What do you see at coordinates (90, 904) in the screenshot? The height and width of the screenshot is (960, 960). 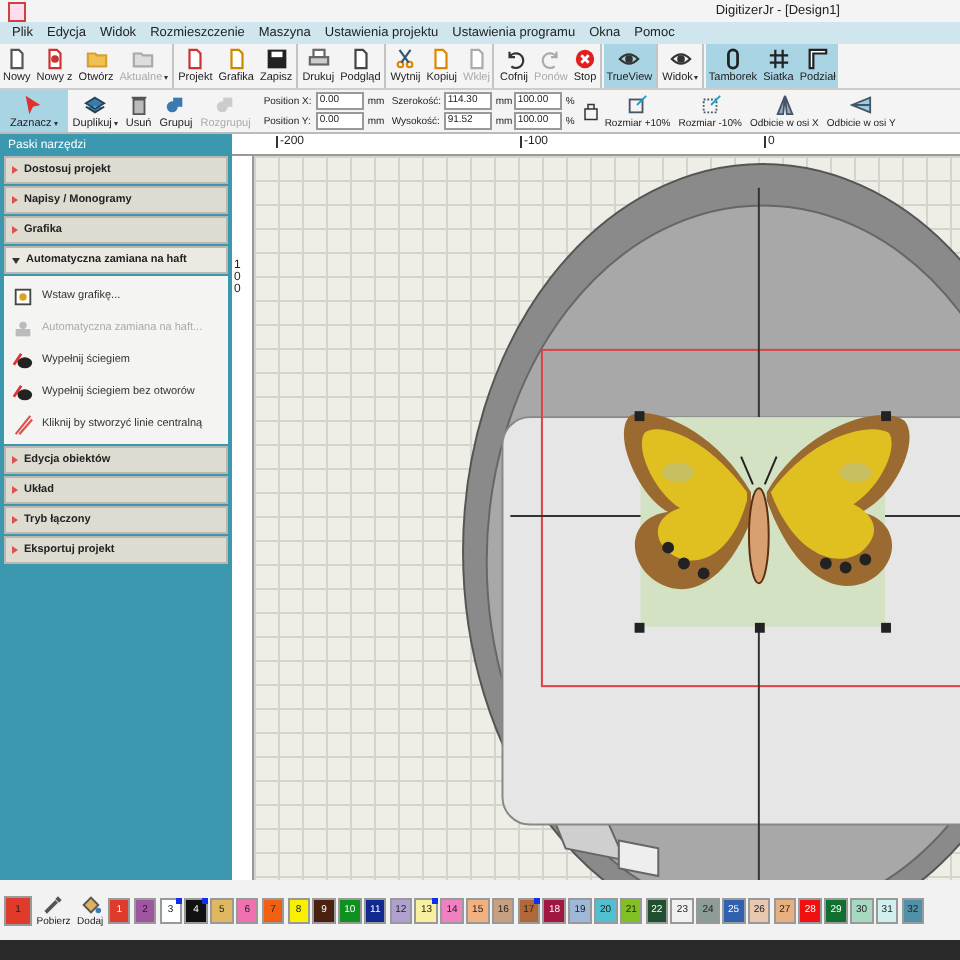 I see `paint-bucket-icon` at bounding box center [90, 904].